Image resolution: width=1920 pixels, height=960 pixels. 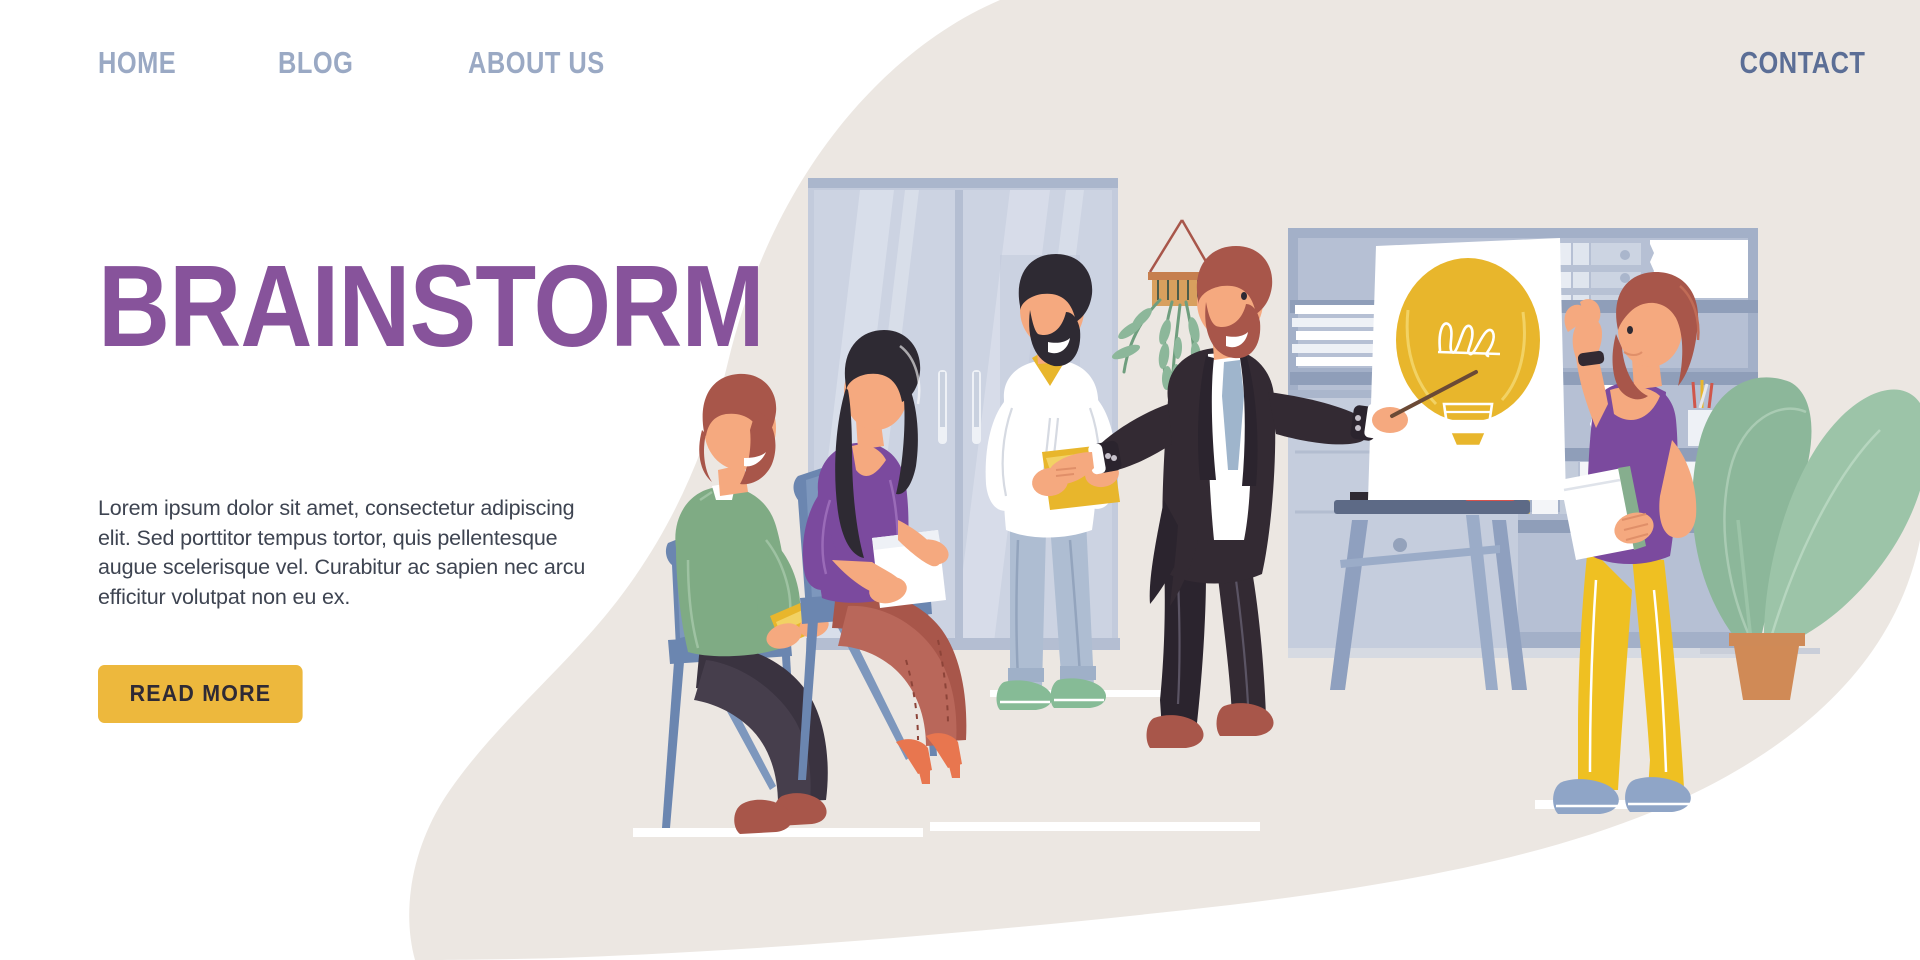 I want to click on read-more-button: READ MORE, so click(x=200, y=693).